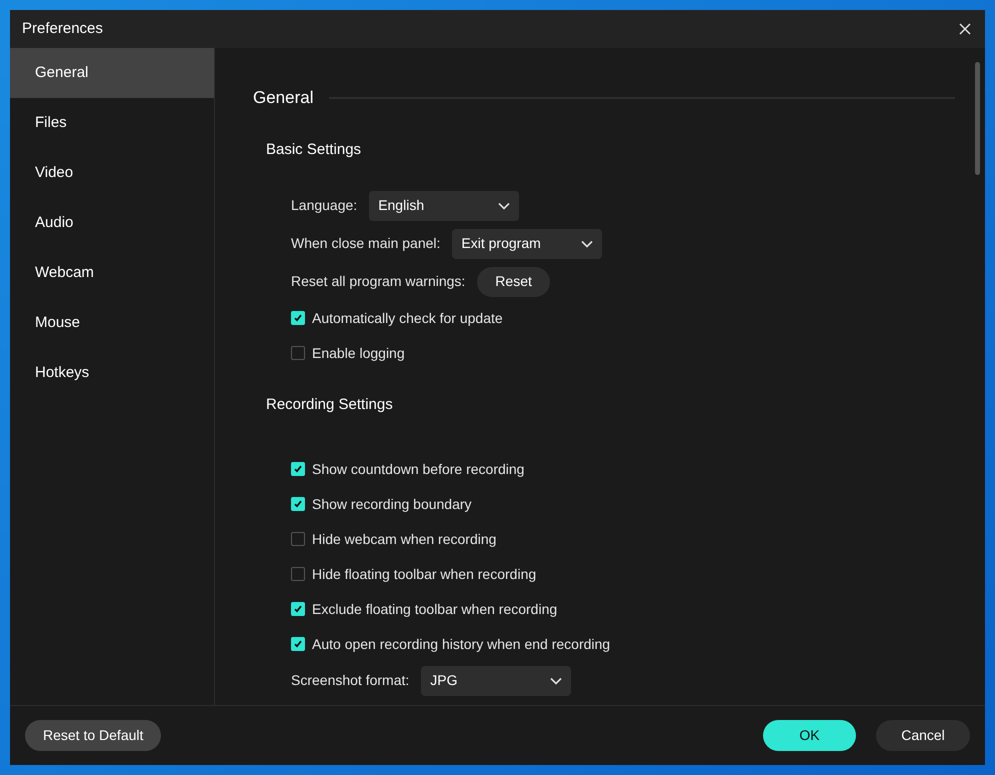  I want to click on sidebar-item: Audio, so click(112, 223).